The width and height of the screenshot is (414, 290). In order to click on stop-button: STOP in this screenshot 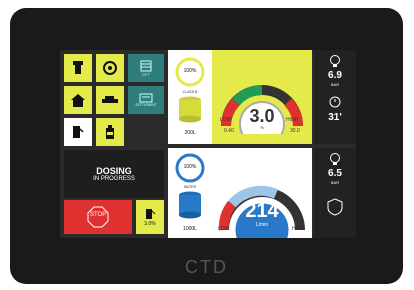, I will do `click(98, 217)`.